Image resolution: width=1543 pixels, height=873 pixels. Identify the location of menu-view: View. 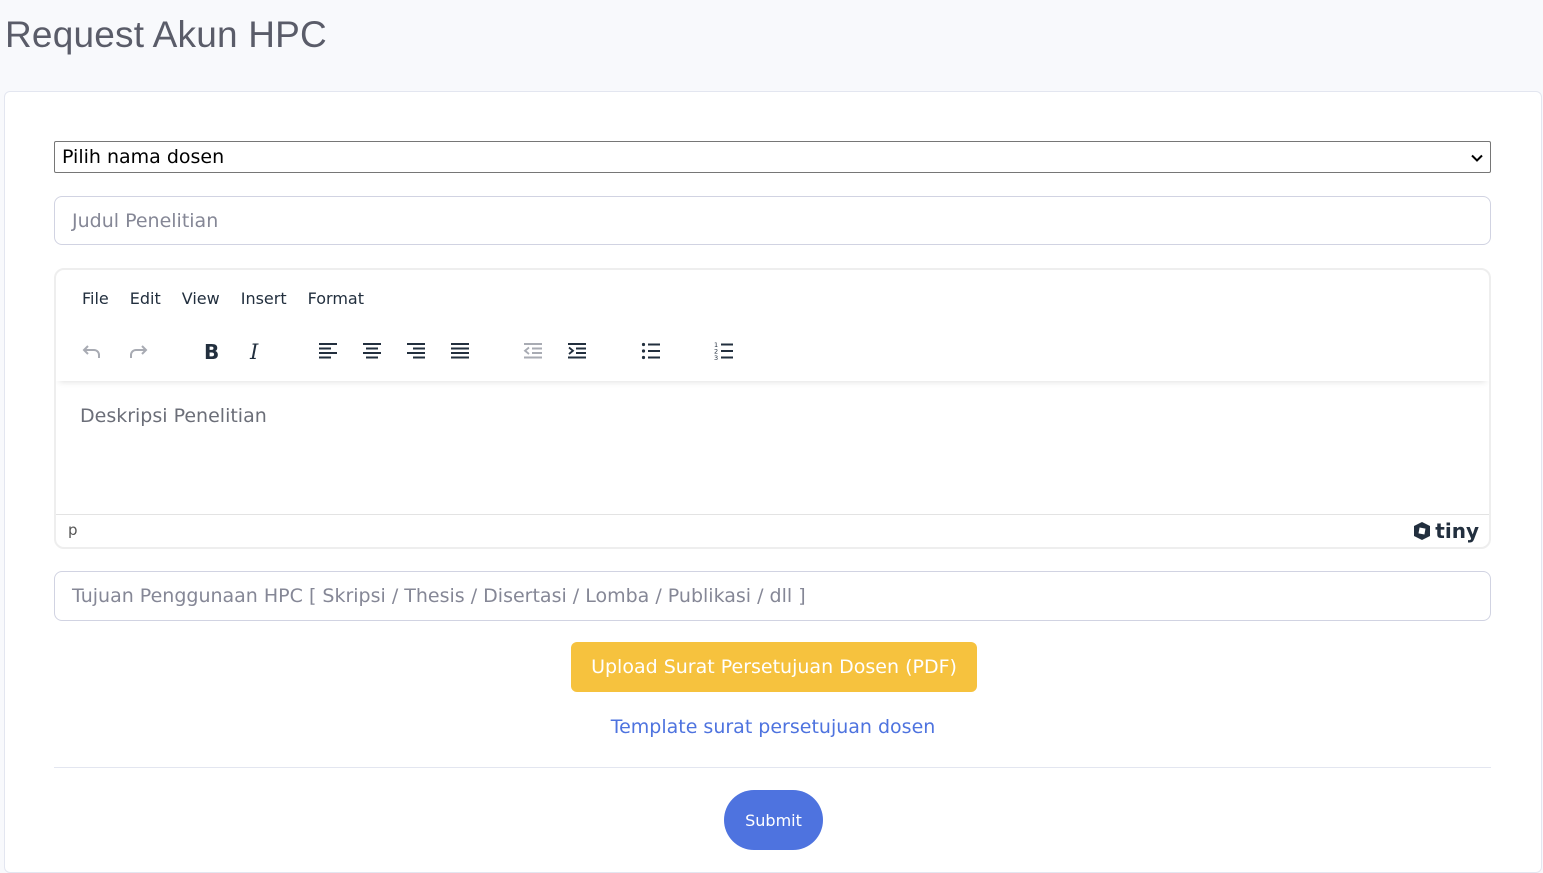
(201, 298).